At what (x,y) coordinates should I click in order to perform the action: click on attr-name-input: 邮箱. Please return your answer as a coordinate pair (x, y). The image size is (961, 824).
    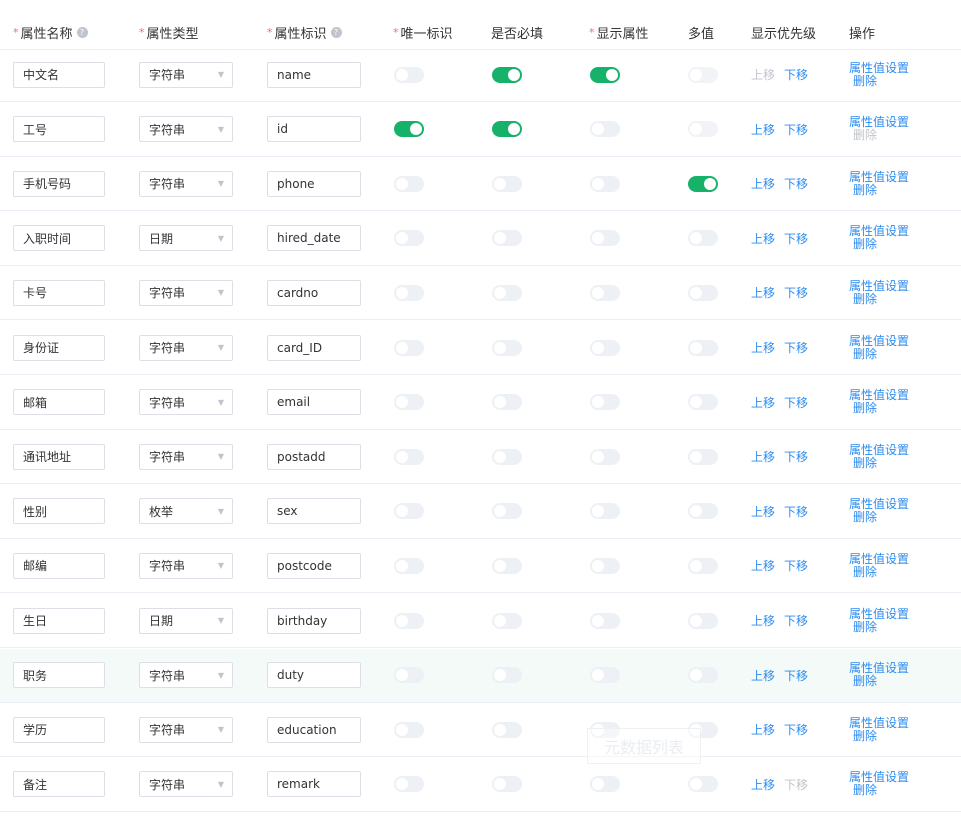
    Looking at the image, I should click on (59, 402).